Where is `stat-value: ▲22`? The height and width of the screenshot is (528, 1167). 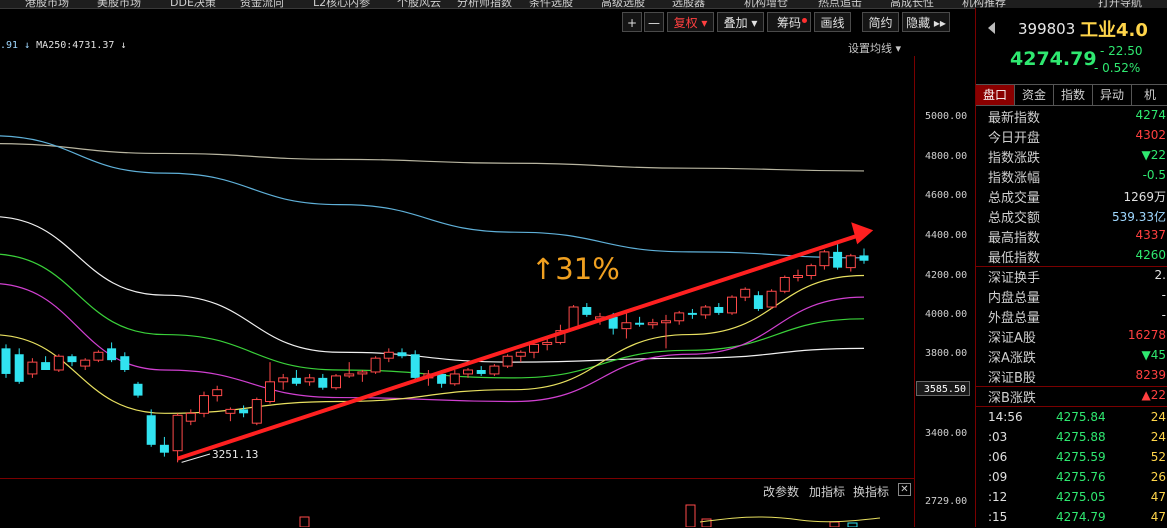 stat-value: ▲22 is located at coordinates (1154, 395).